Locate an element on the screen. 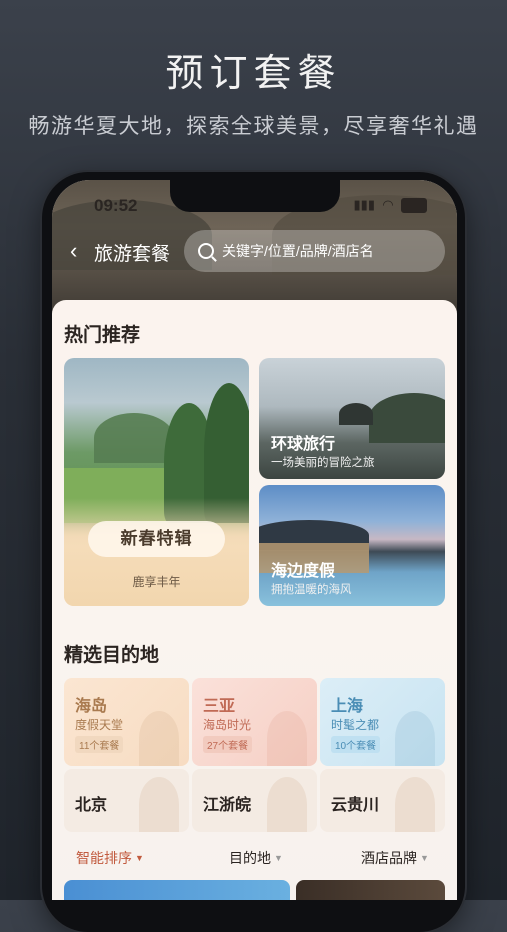 The image size is (507, 932). status-time: 09:52 is located at coordinates (116, 205).